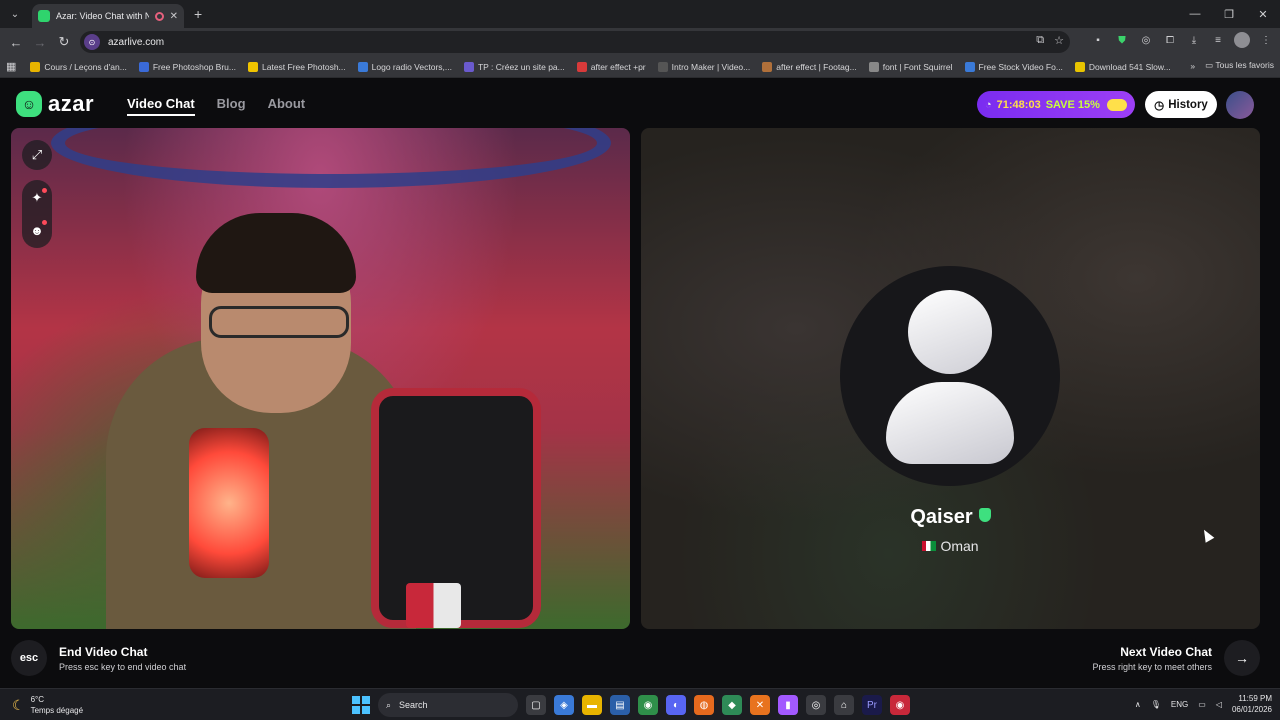 The image size is (1280, 720). I want to click on reload-icon: ↻, so click(64, 42).